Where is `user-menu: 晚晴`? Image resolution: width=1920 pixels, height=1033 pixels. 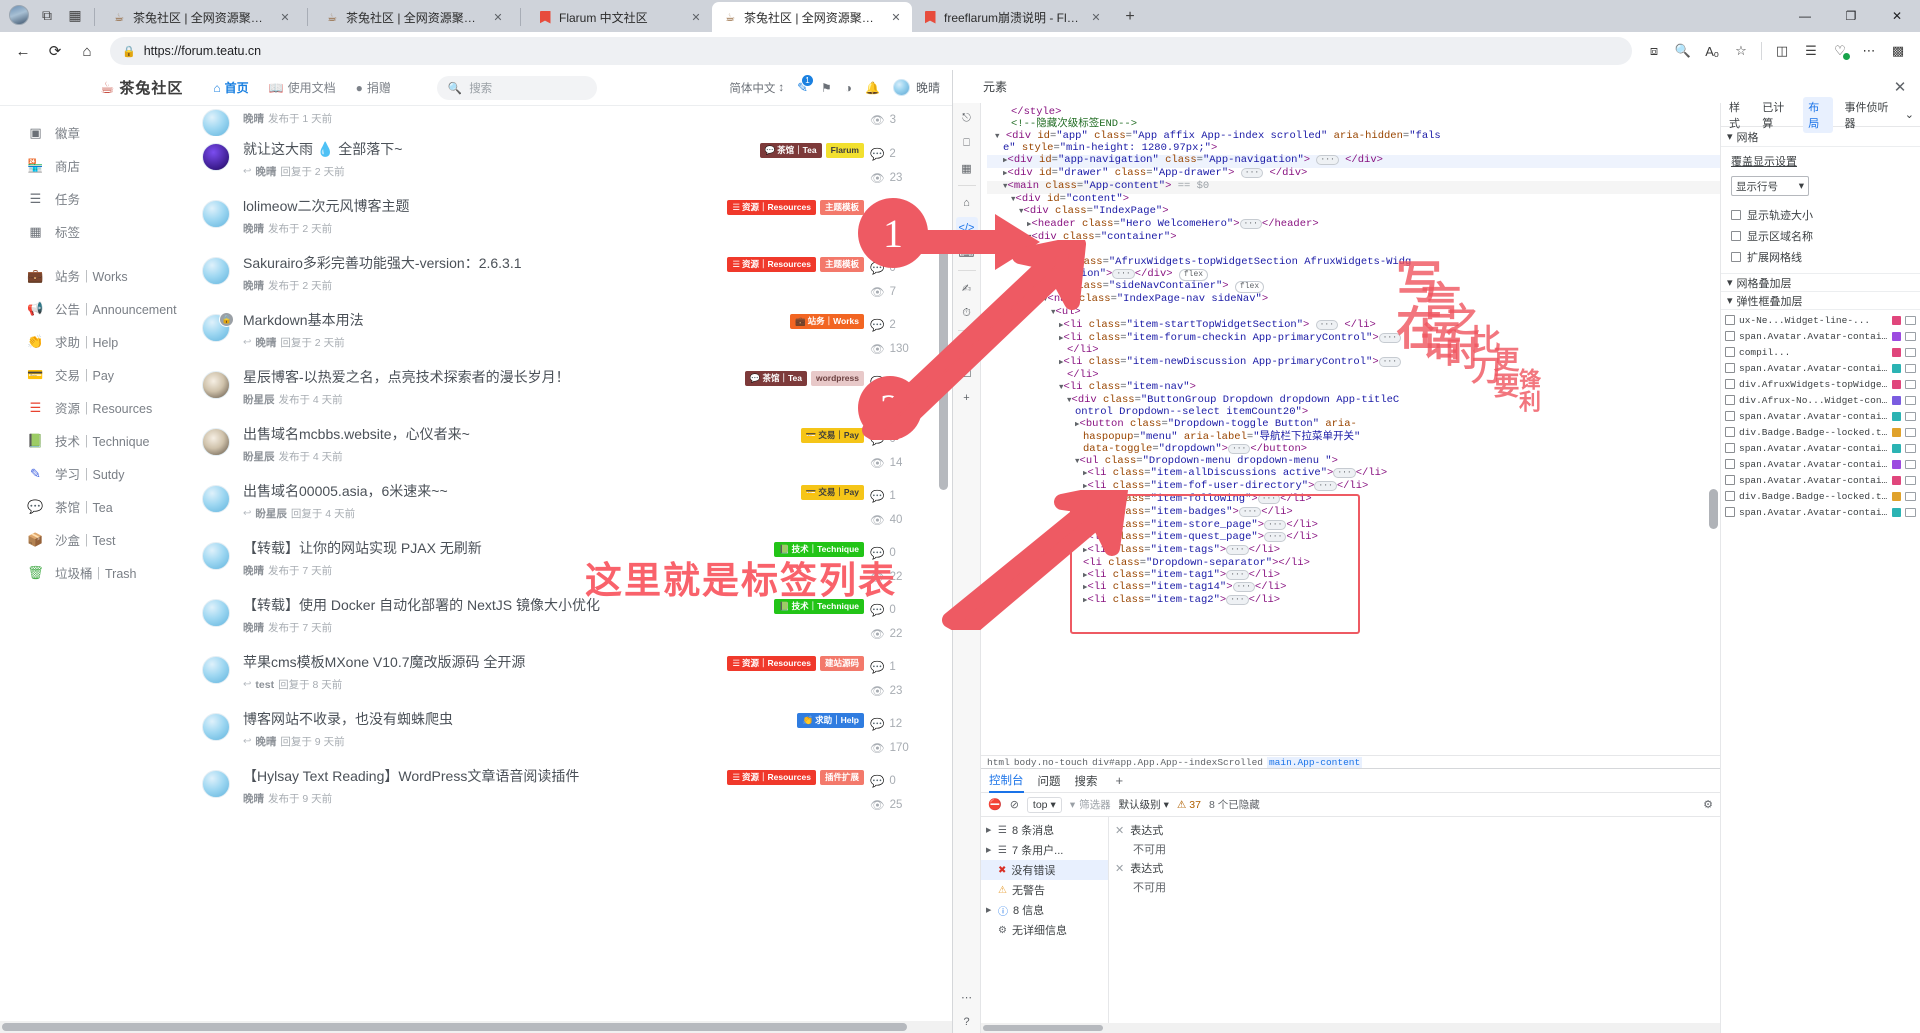 user-menu: 晚晴 is located at coordinates (916, 87).